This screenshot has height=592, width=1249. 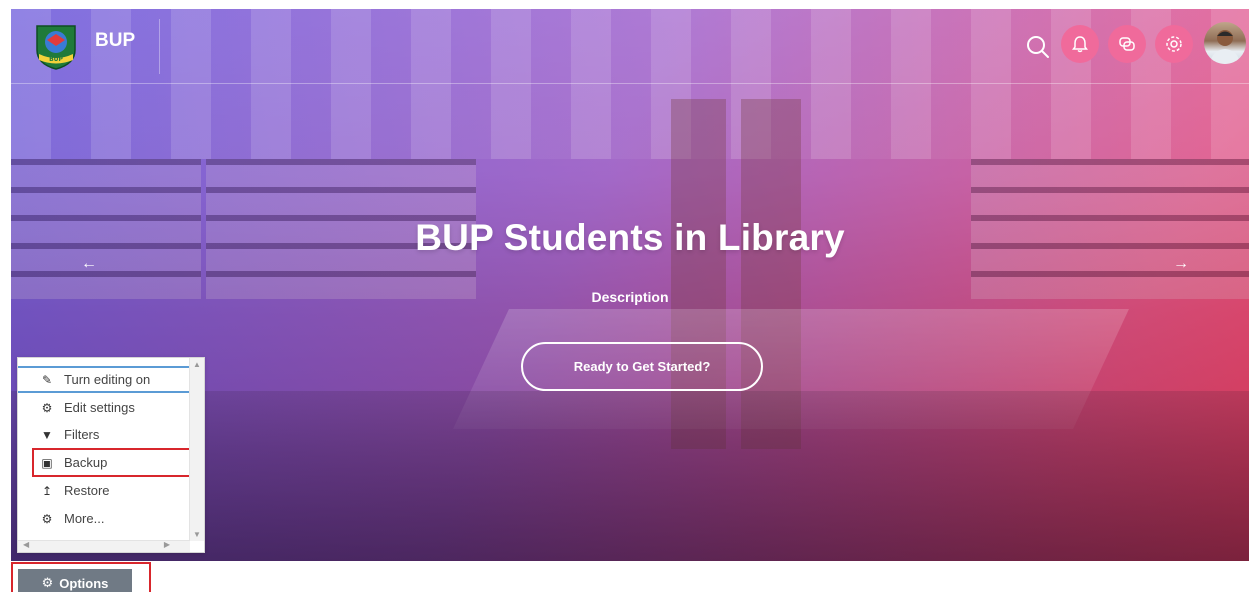 I want to click on restore-icon: ↥, so click(x=47, y=490).